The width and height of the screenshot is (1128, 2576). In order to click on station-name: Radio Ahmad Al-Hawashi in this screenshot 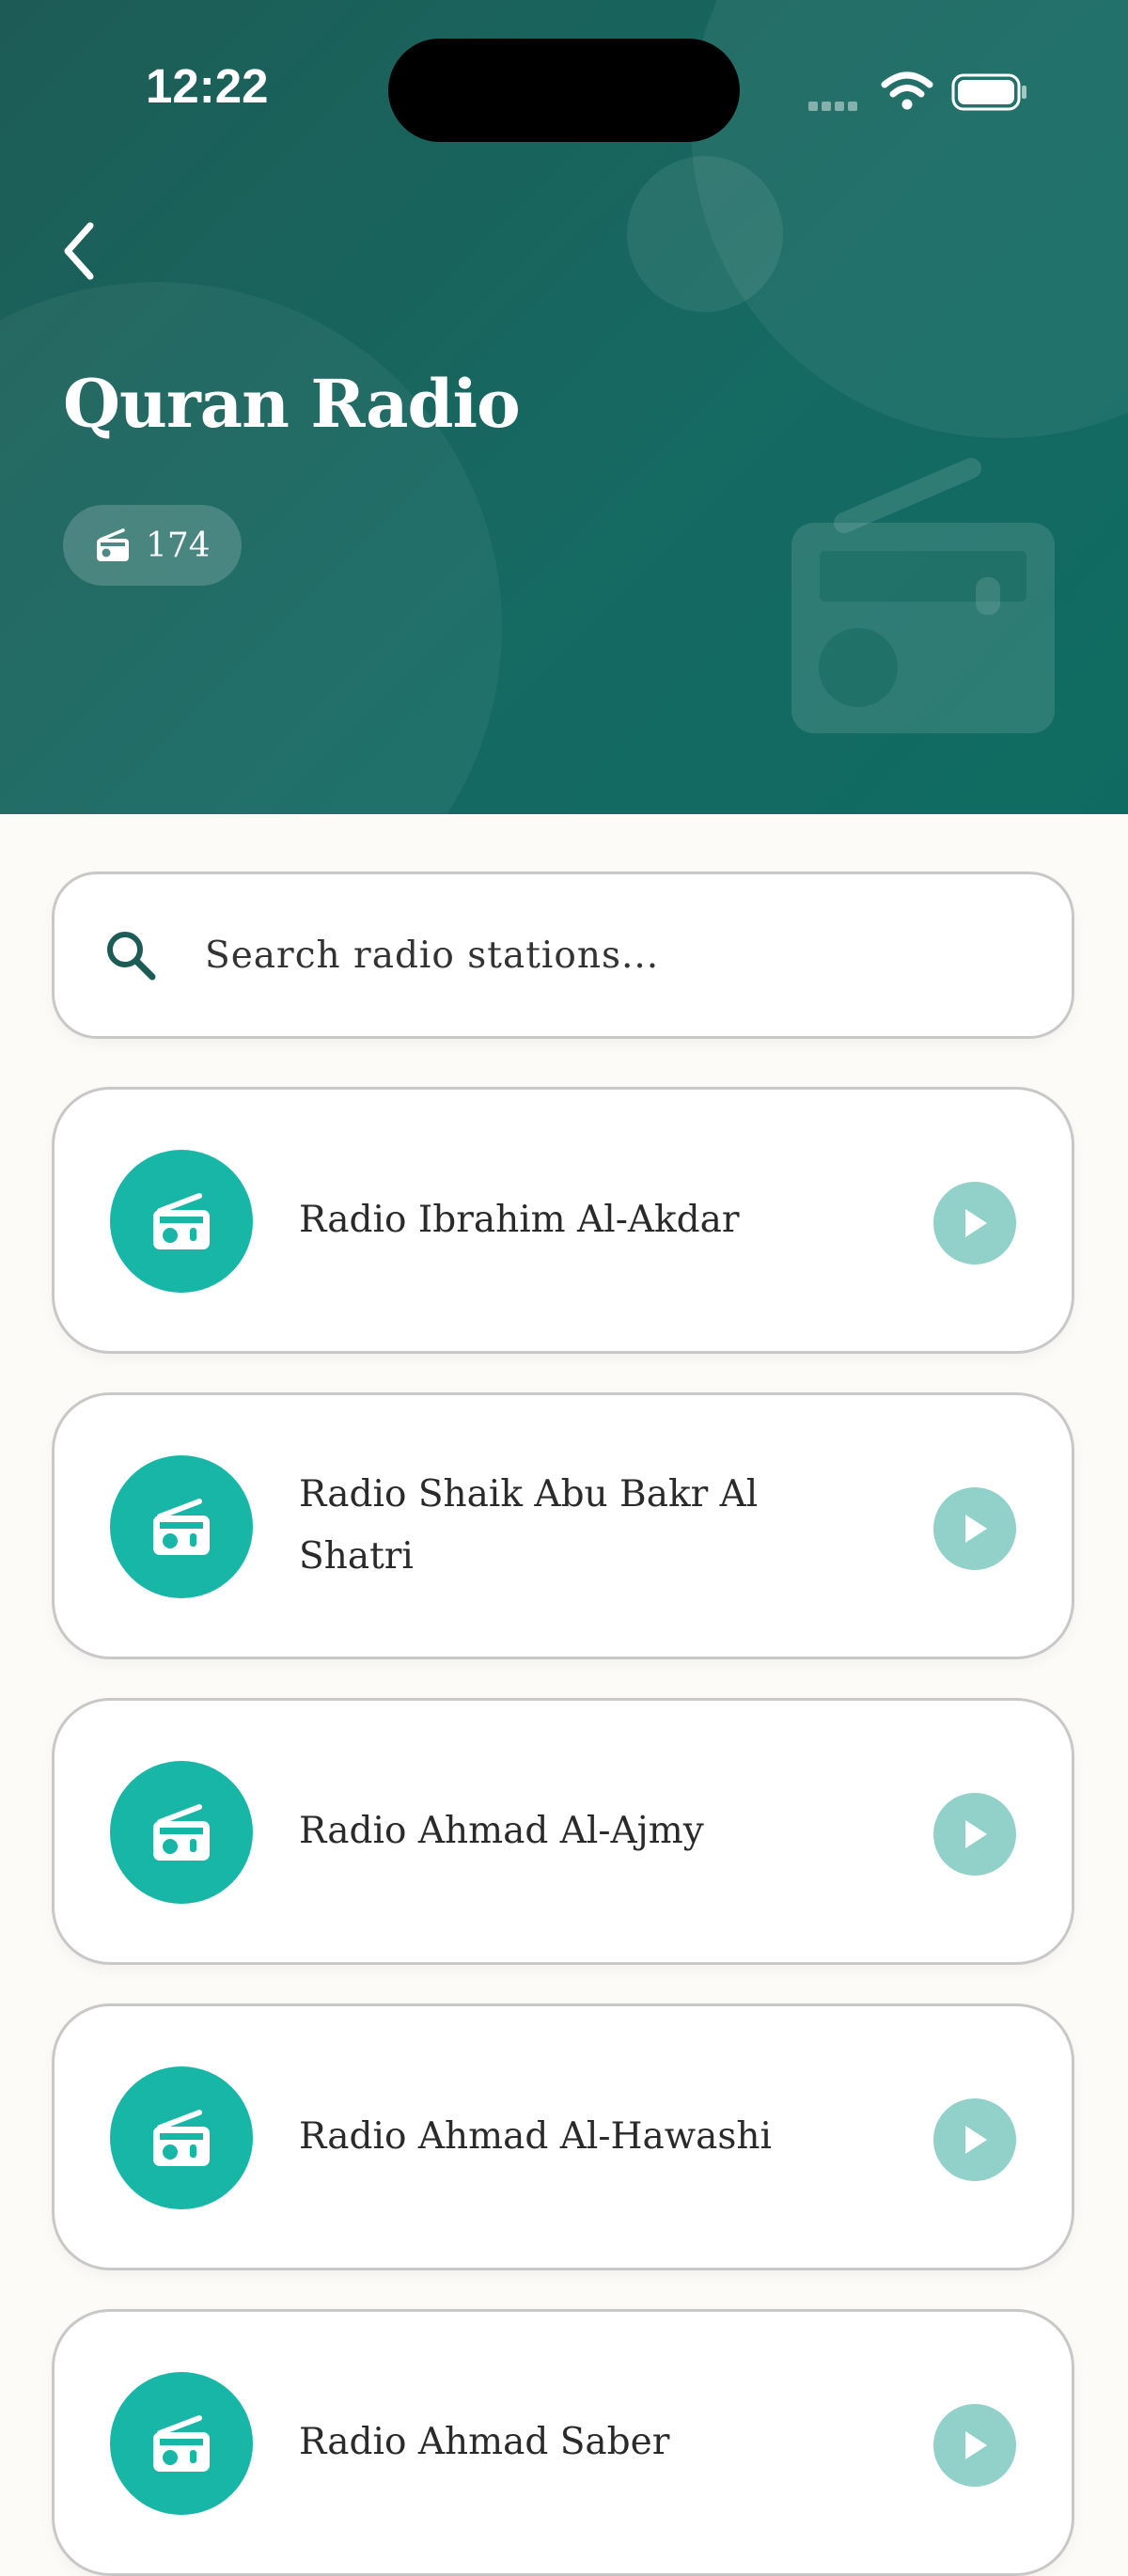, I will do `click(536, 2136)`.